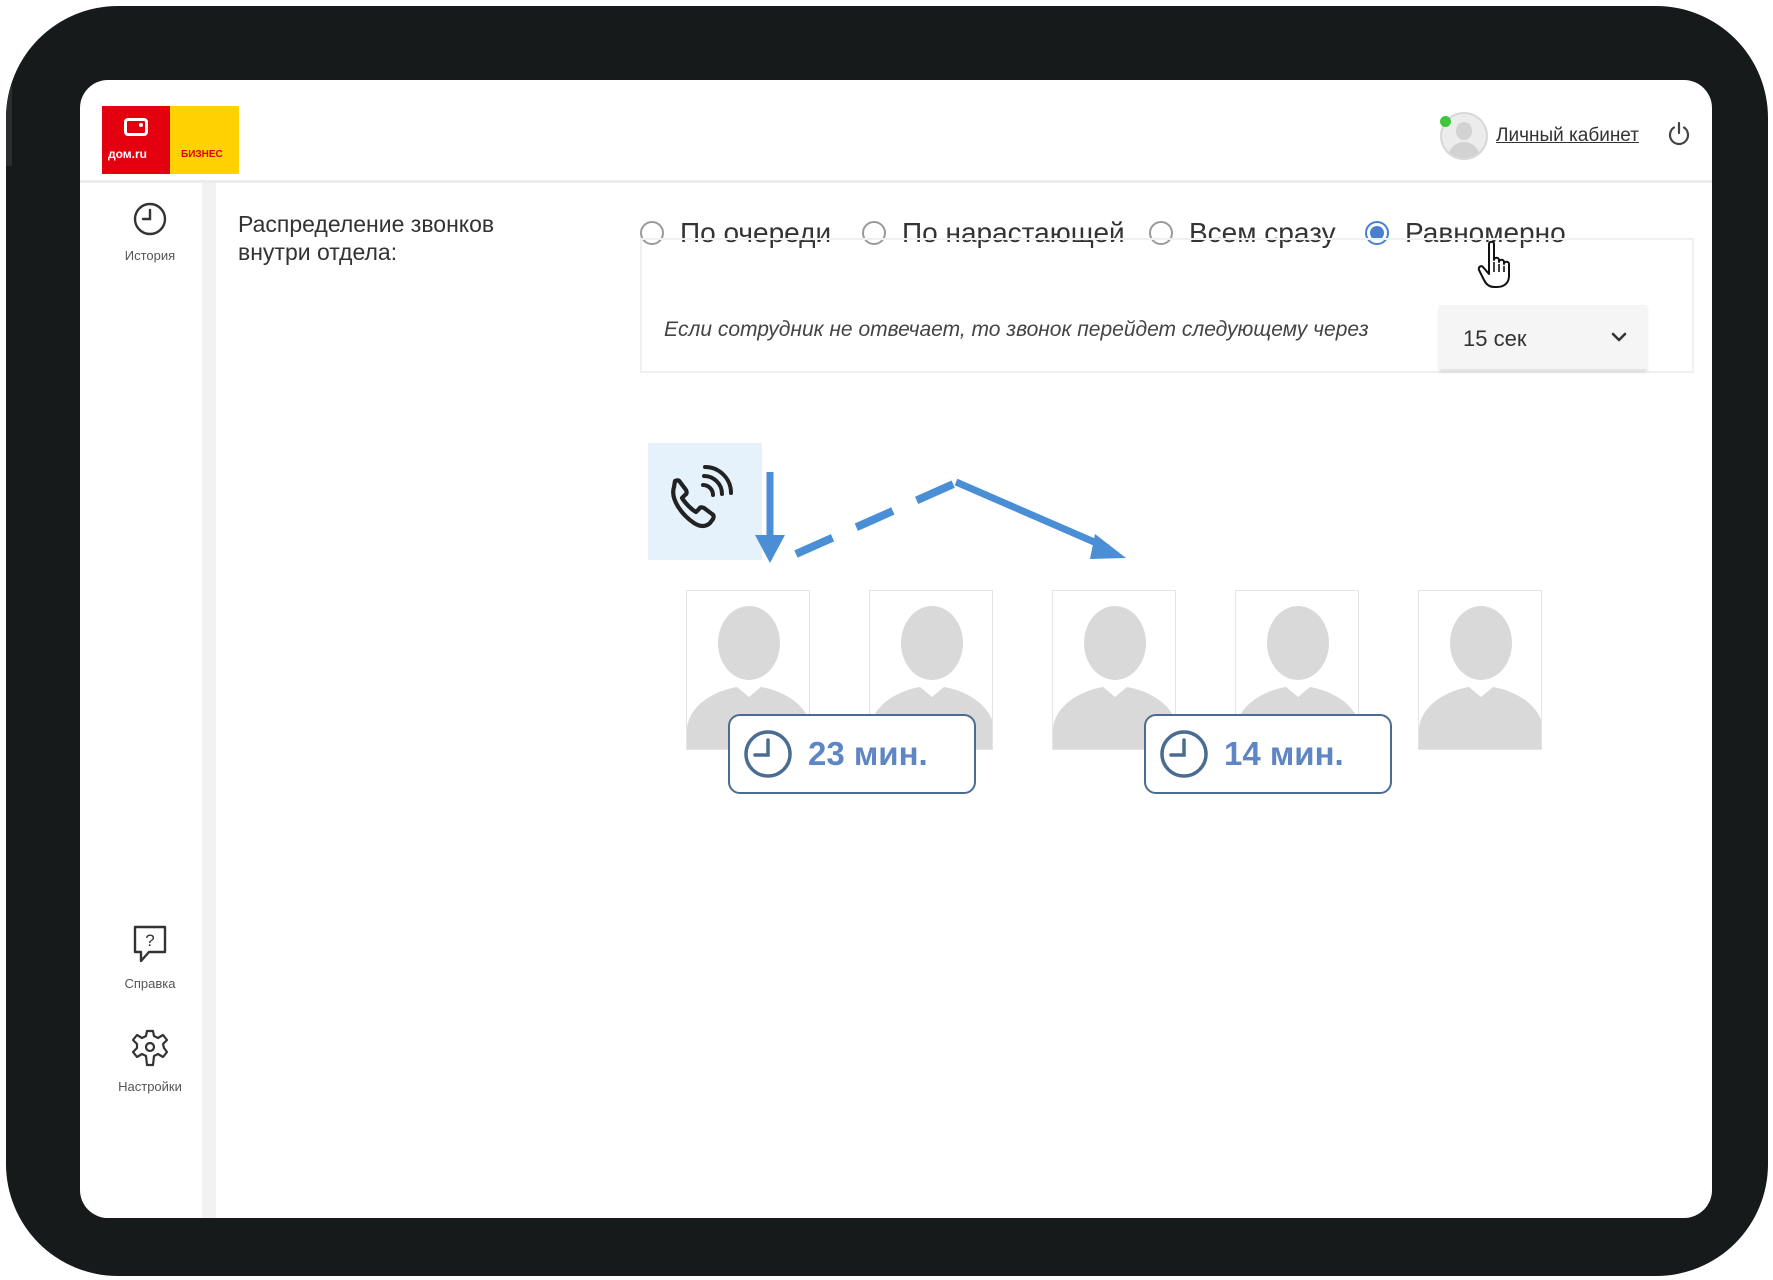  Describe the element at coordinates (136, 140) in the screenshot. I see `logo-red-block: дом.ru` at that location.